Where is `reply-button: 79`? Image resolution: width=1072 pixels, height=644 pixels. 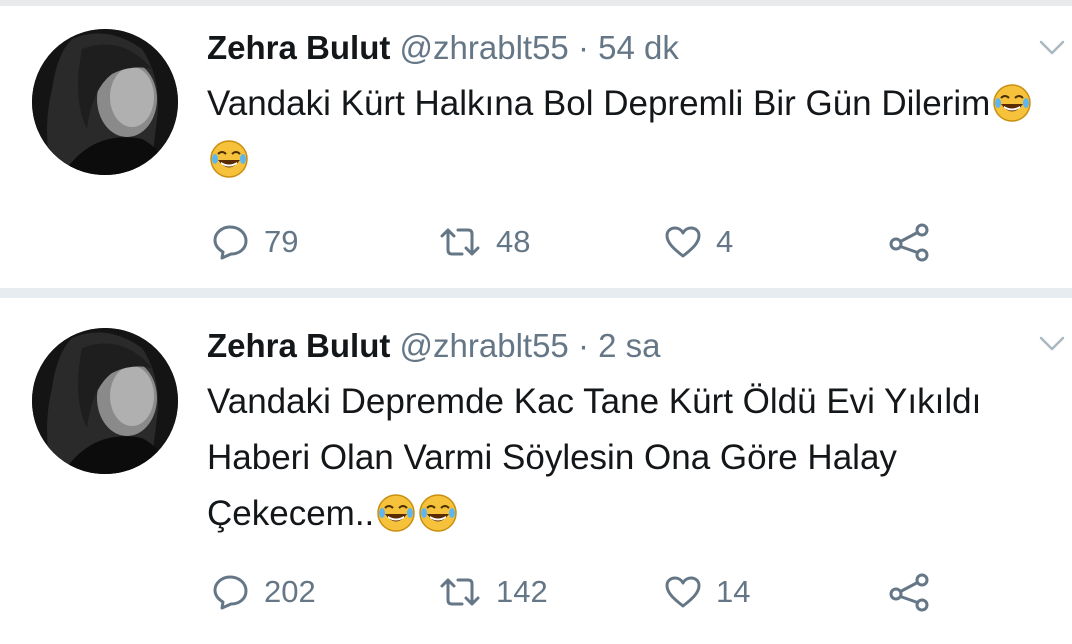 reply-button: 79 is located at coordinates (255, 242).